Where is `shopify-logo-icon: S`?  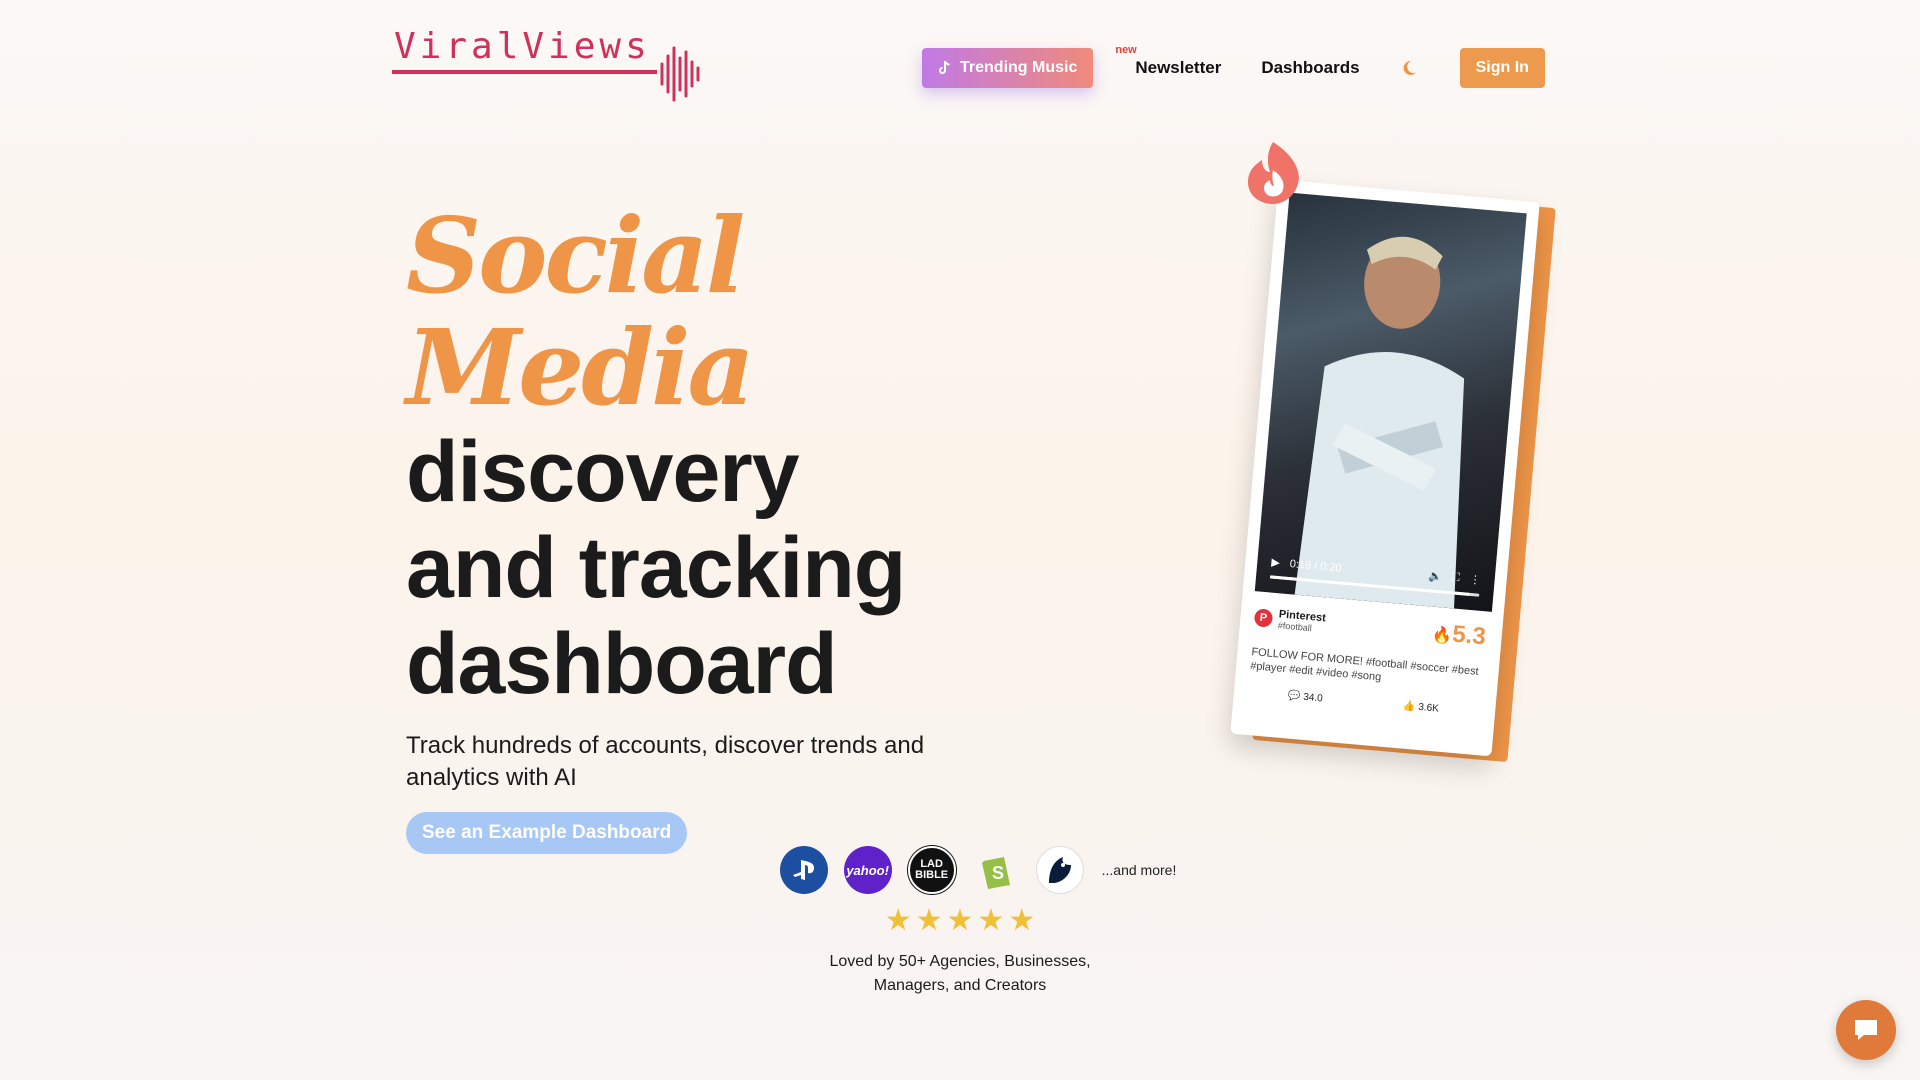 shopify-logo-icon: S is located at coordinates (996, 870).